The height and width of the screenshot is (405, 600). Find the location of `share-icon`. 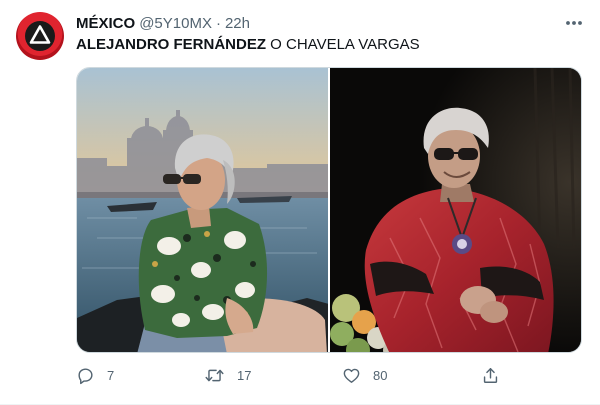

share-icon is located at coordinates (490, 375).